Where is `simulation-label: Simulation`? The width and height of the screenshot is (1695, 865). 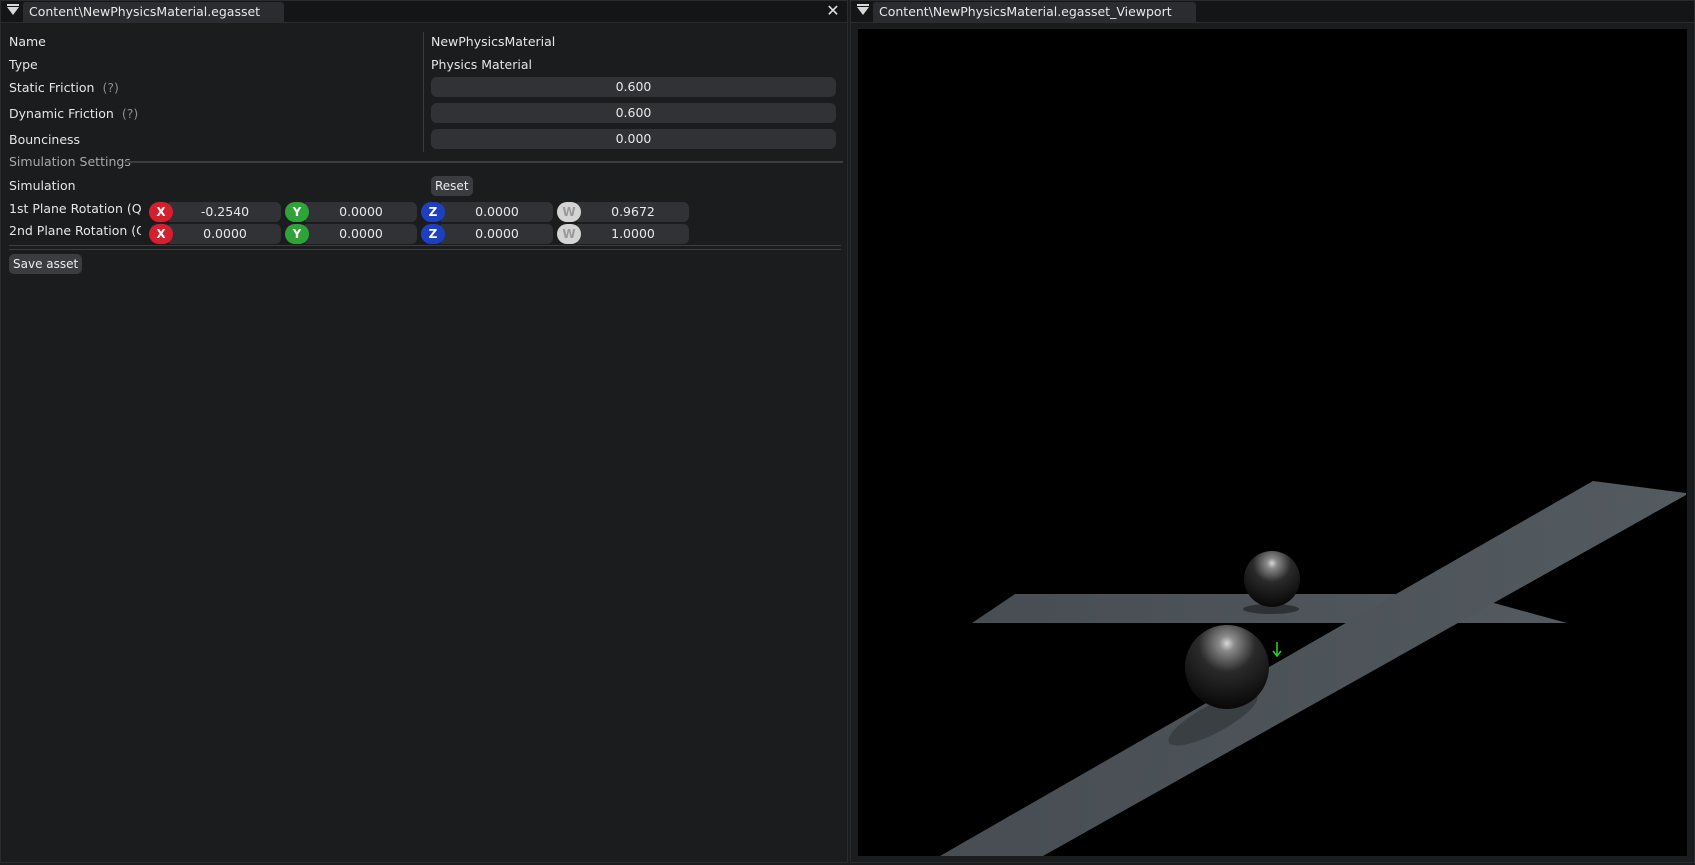 simulation-label: Simulation is located at coordinates (42, 185).